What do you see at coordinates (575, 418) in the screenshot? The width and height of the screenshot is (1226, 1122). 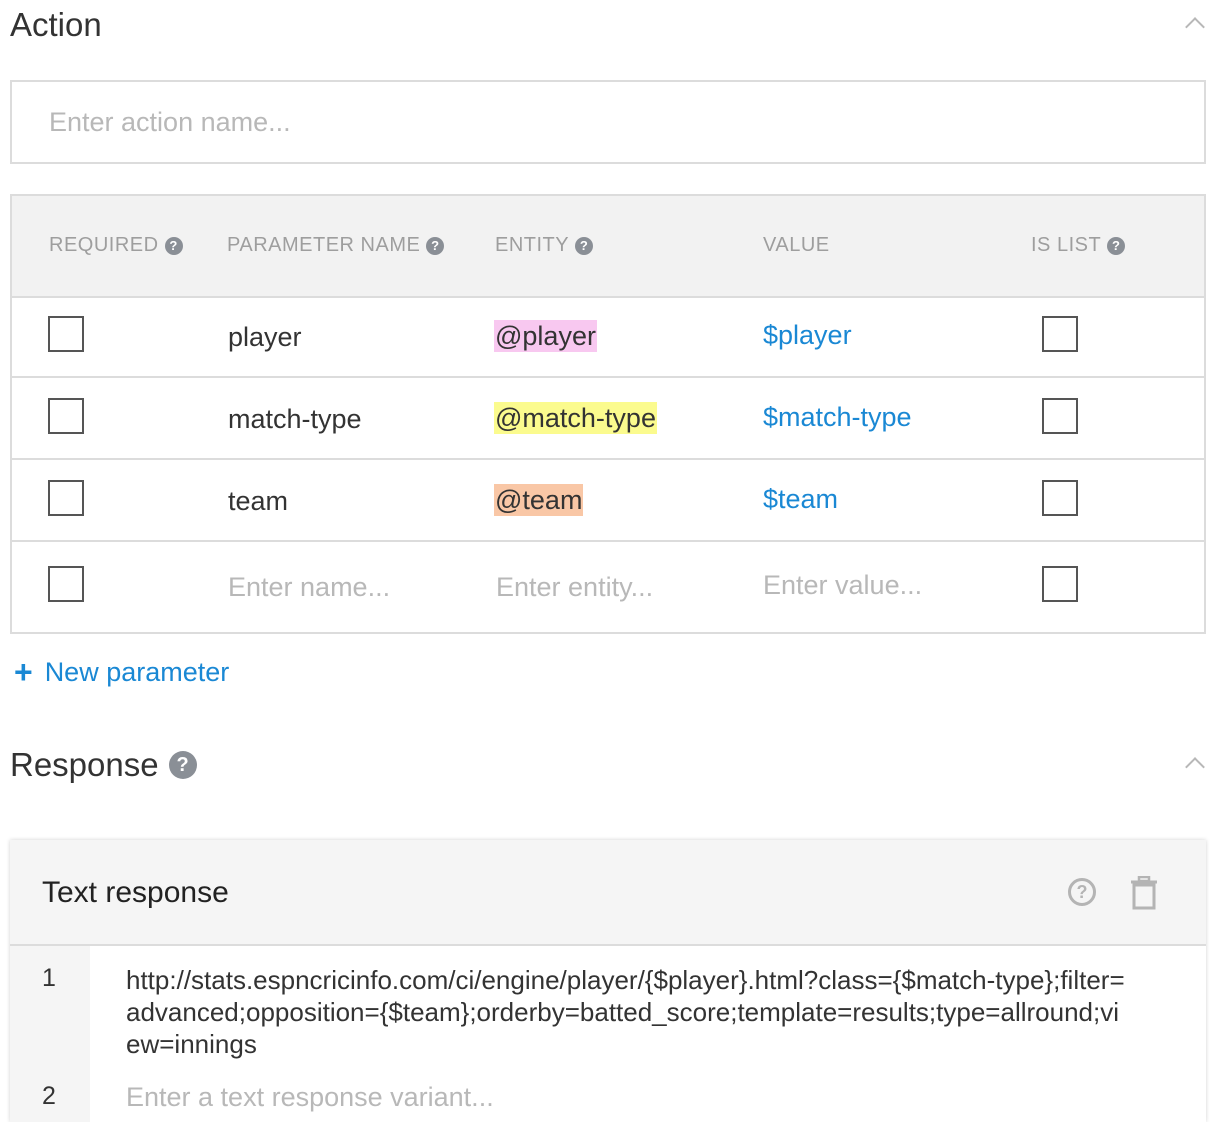 I see `entity-tag: @match-type` at bounding box center [575, 418].